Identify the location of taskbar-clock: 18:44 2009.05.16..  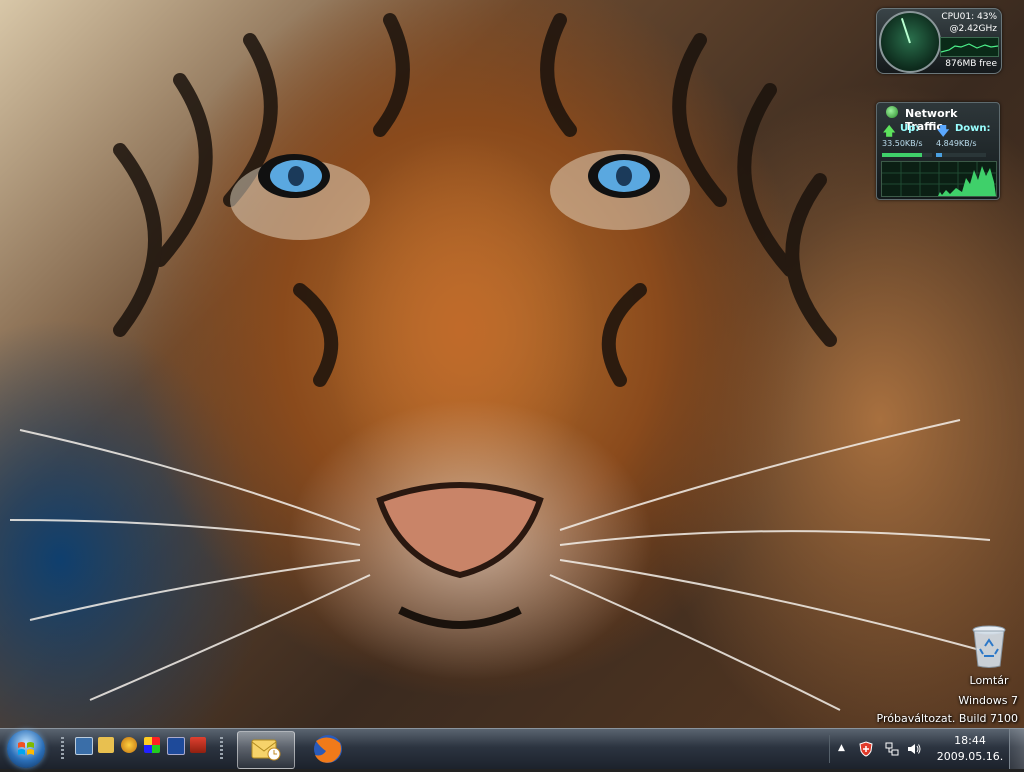
(970, 749).